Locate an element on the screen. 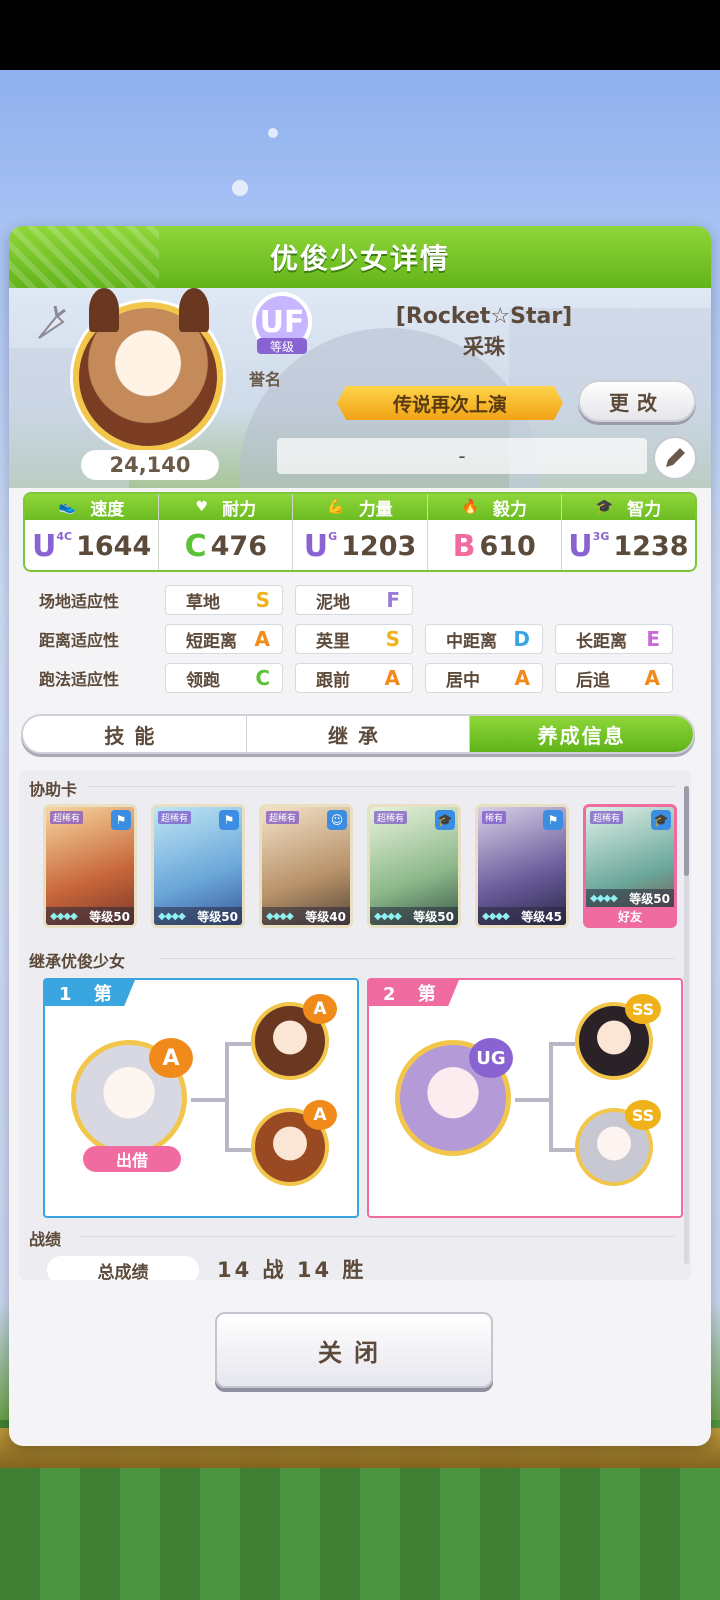 The width and height of the screenshot is (720, 1600). tab-skills: 技能 is located at coordinates (135, 734).